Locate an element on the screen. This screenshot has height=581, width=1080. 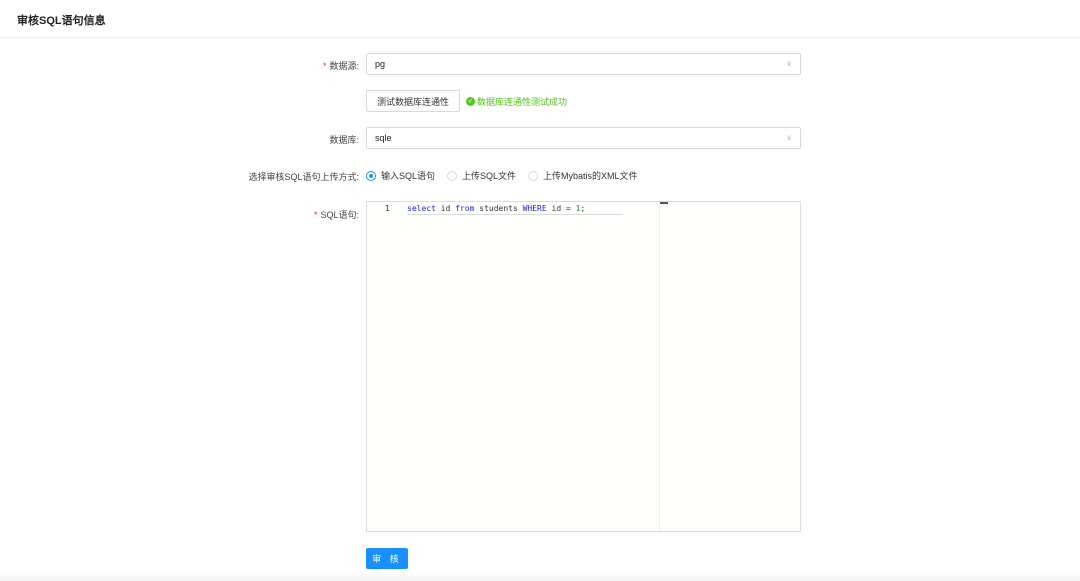
connection-status: ✓ 数据库连通性测试成功 is located at coordinates (517, 102).